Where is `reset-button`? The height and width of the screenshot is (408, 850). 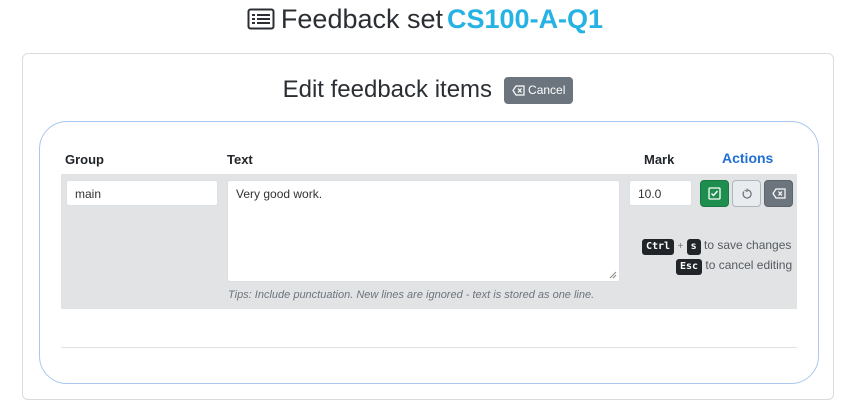
reset-button is located at coordinates (746, 193).